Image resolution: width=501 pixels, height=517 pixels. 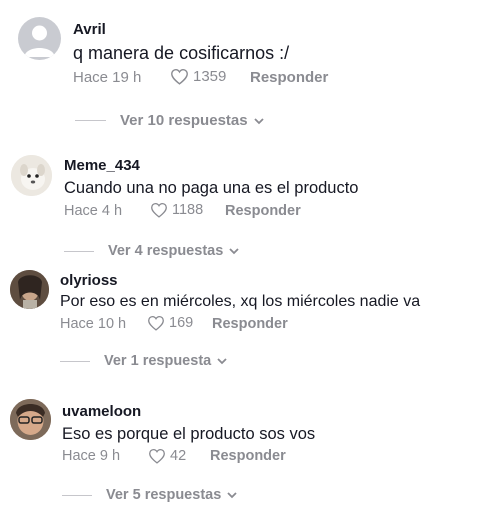 What do you see at coordinates (101, 411) in the screenshot?
I see `username: uvameloon` at bounding box center [101, 411].